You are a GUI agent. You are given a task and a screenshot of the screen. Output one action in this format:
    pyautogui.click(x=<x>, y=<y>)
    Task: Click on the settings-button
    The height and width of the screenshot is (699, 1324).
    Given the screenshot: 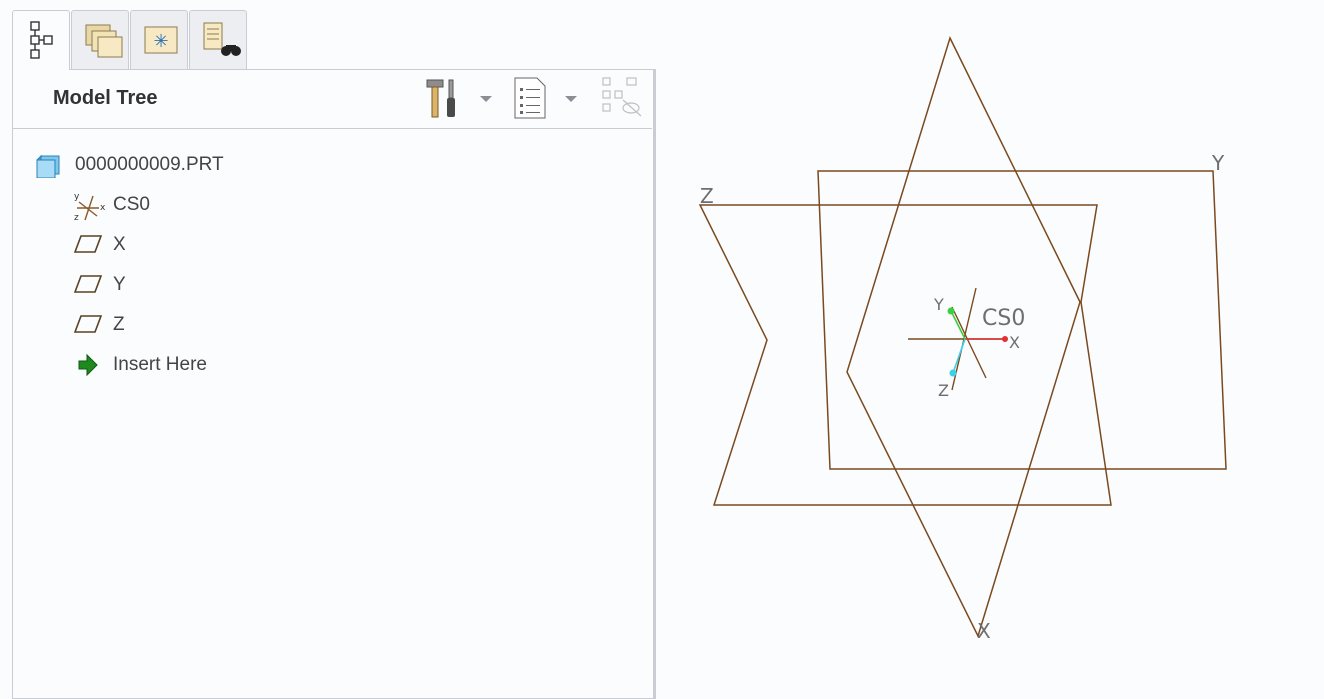 What is the action you would take?
    pyautogui.click(x=444, y=99)
    